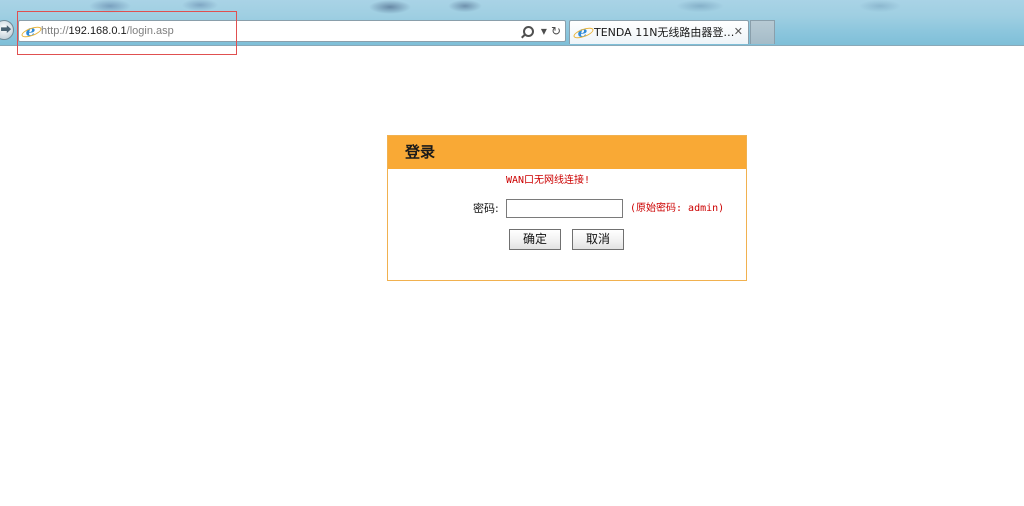 The height and width of the screenshot is (506, 1024). Describe the element at coordinates (567, 152) in the screenshot. I see `login-header: 登录` at that location.